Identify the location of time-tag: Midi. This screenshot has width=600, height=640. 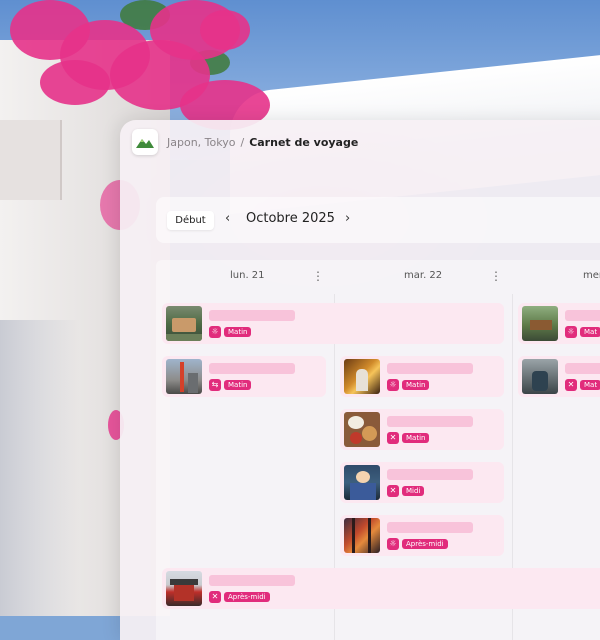
(413, 491).